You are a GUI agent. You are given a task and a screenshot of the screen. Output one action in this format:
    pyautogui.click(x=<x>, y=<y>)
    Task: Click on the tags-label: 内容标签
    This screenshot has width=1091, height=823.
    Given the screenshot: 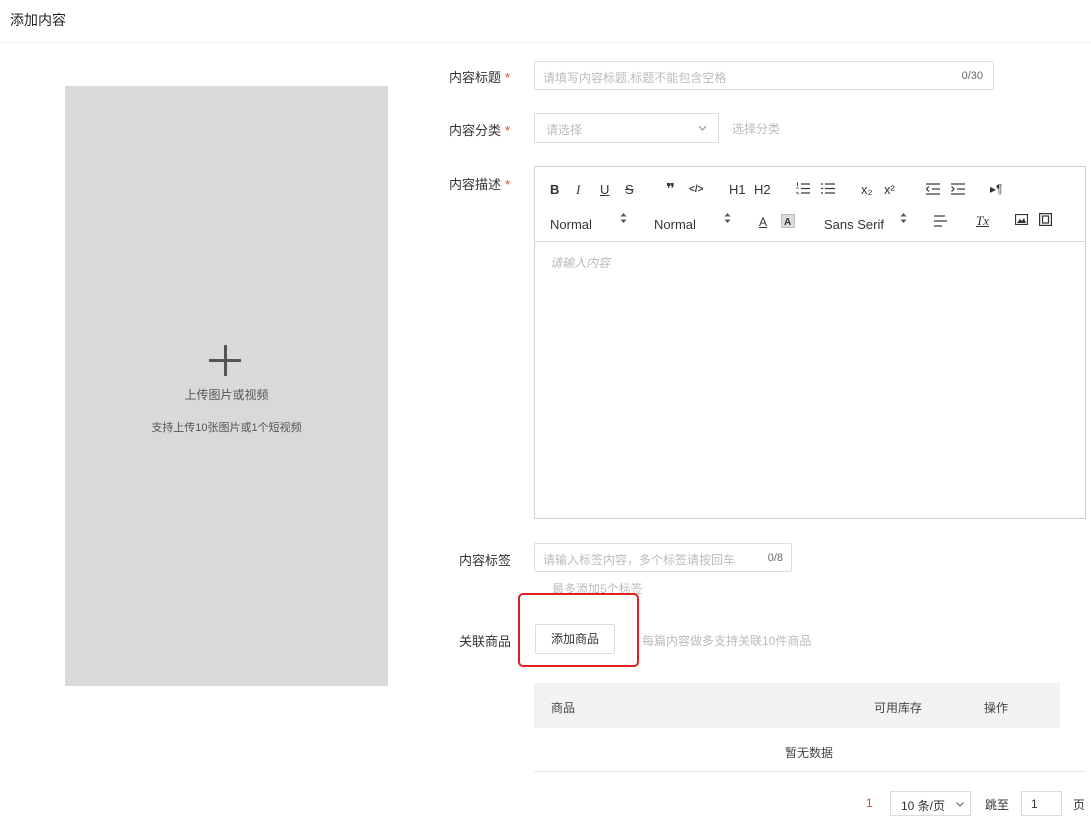 What is the action you would take?
    pyautogui.click(x=485, y=560)
    